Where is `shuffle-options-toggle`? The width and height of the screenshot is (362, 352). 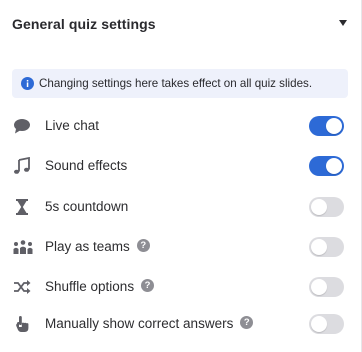 shuffle-options-toggle is located at coordinates (326, 287).